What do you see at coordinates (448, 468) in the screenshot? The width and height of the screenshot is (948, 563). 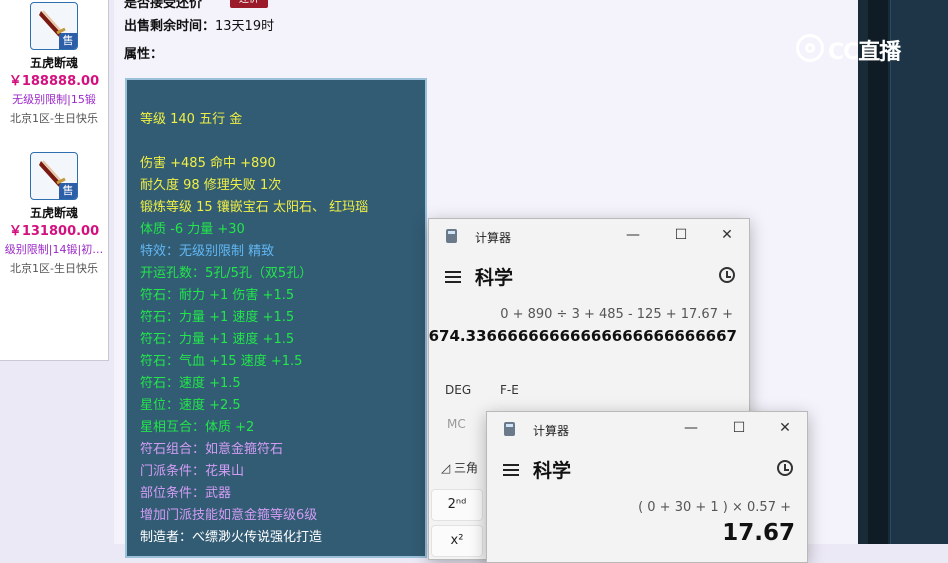 I see `triangle-icon: ◿` at bounding box center [448, 468].